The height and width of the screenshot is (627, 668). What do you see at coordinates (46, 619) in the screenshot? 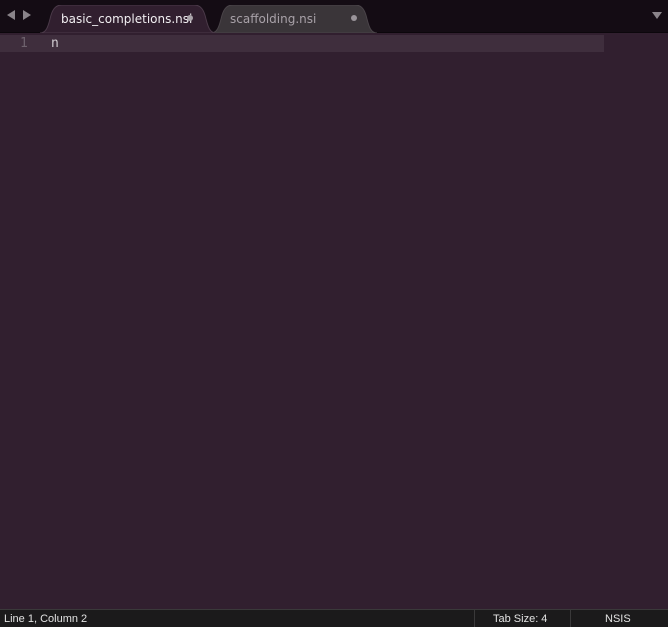
I see `cursor-position: Line 1, Column 2` at bounding box center [46, 619].